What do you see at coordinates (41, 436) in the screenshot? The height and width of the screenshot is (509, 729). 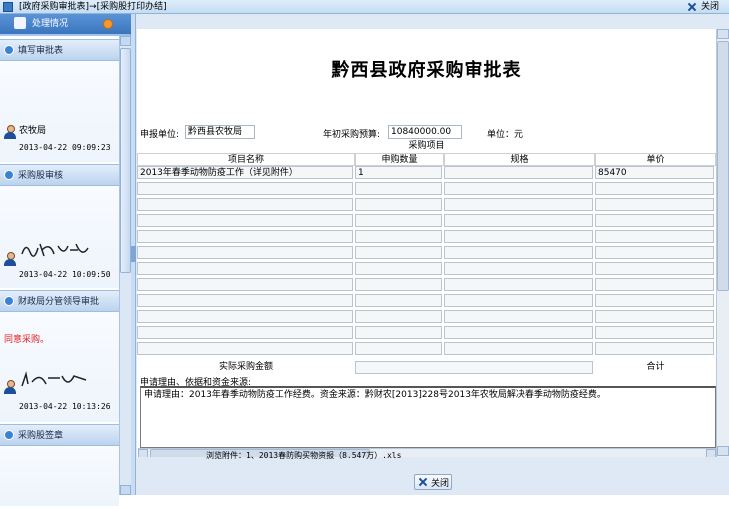 I see `sidebar-section-title: 采购股签章` at bounding box center [41, 436].